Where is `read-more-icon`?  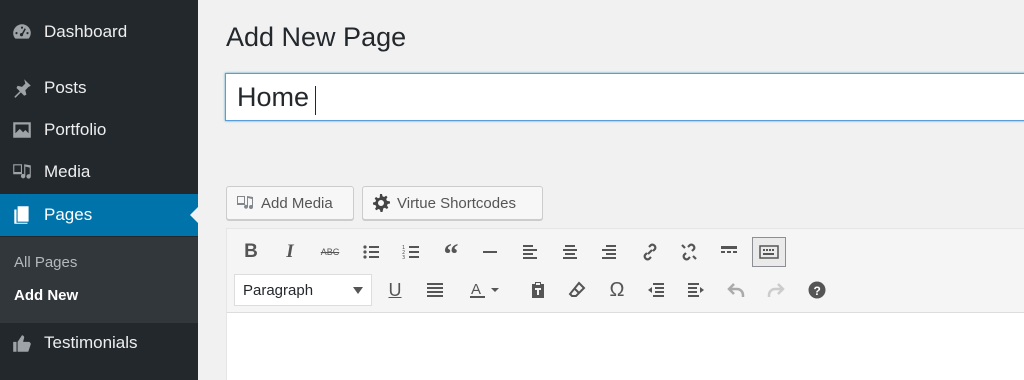 read-more-icon is located at coordinates (729, 249).